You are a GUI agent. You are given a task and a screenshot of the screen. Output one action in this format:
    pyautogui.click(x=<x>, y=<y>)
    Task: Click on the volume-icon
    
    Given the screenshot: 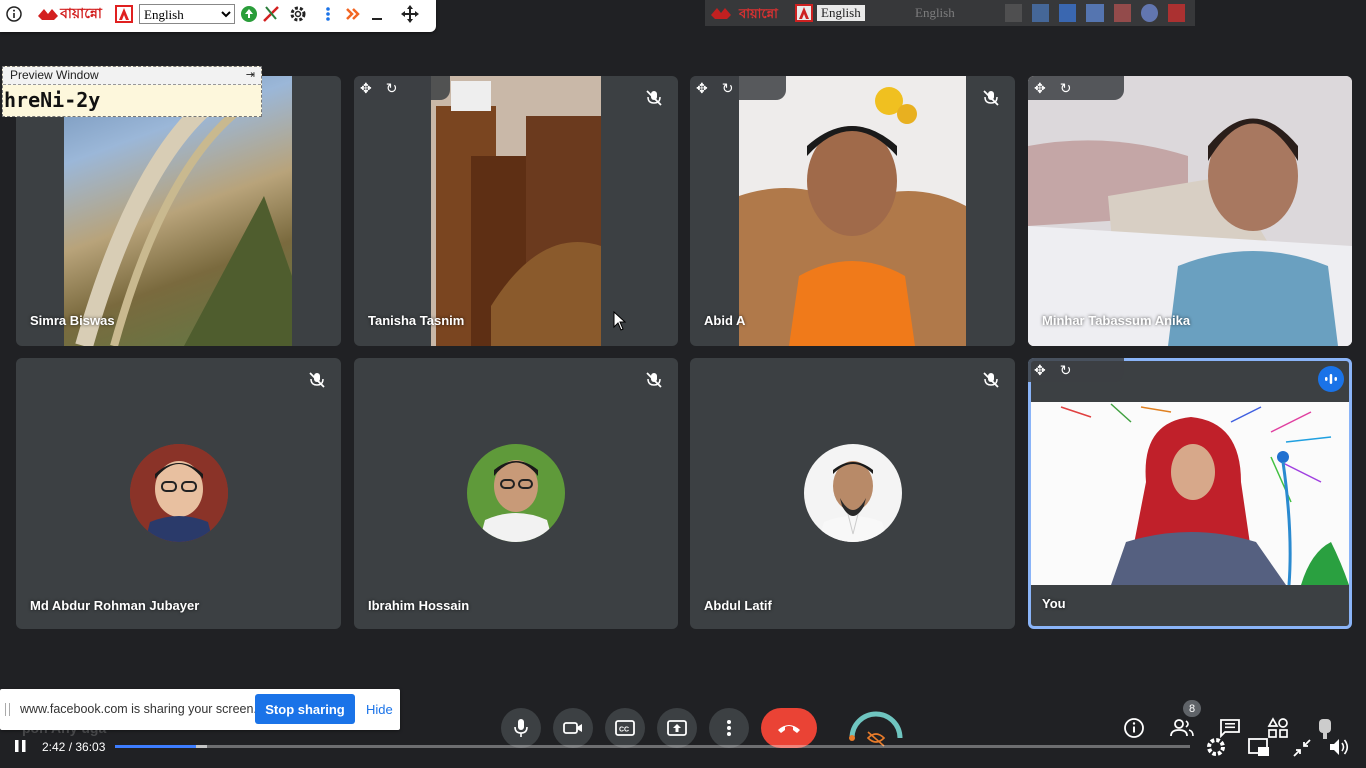 What is the action you would take?
    pyautogui.click(x=1339, y=747)
    